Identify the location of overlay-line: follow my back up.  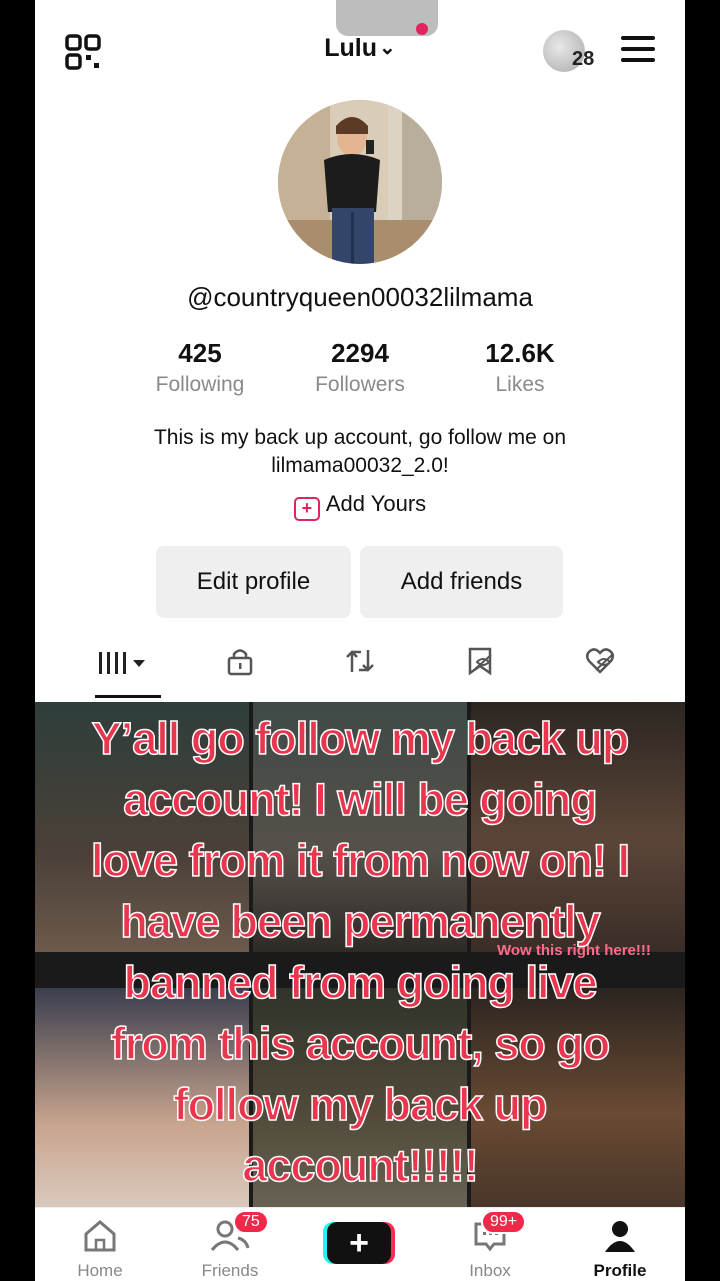
(361, 1104).